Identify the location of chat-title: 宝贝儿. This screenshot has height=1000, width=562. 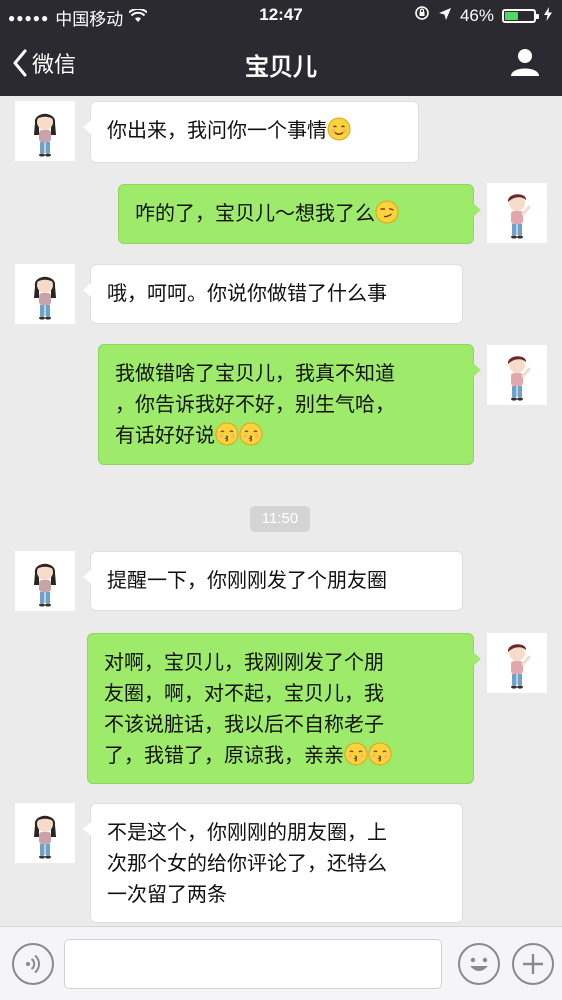
(281, 67).